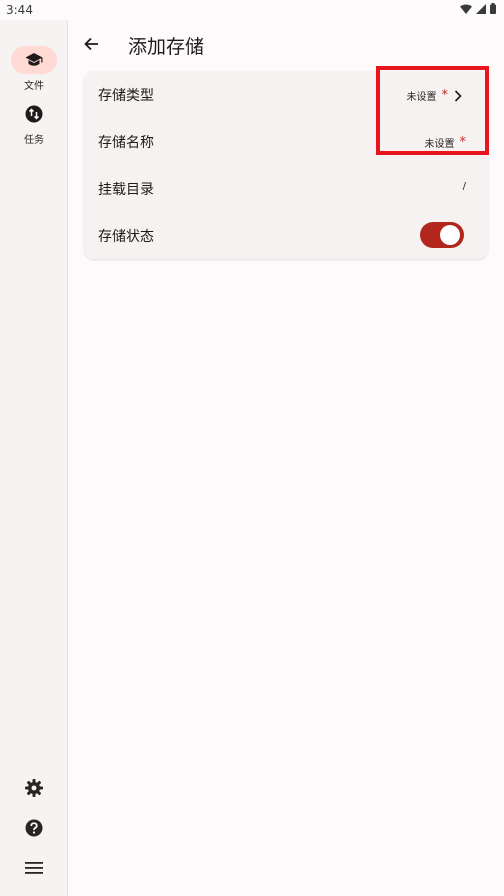  I want to click on menu-button, so click(34, 868).